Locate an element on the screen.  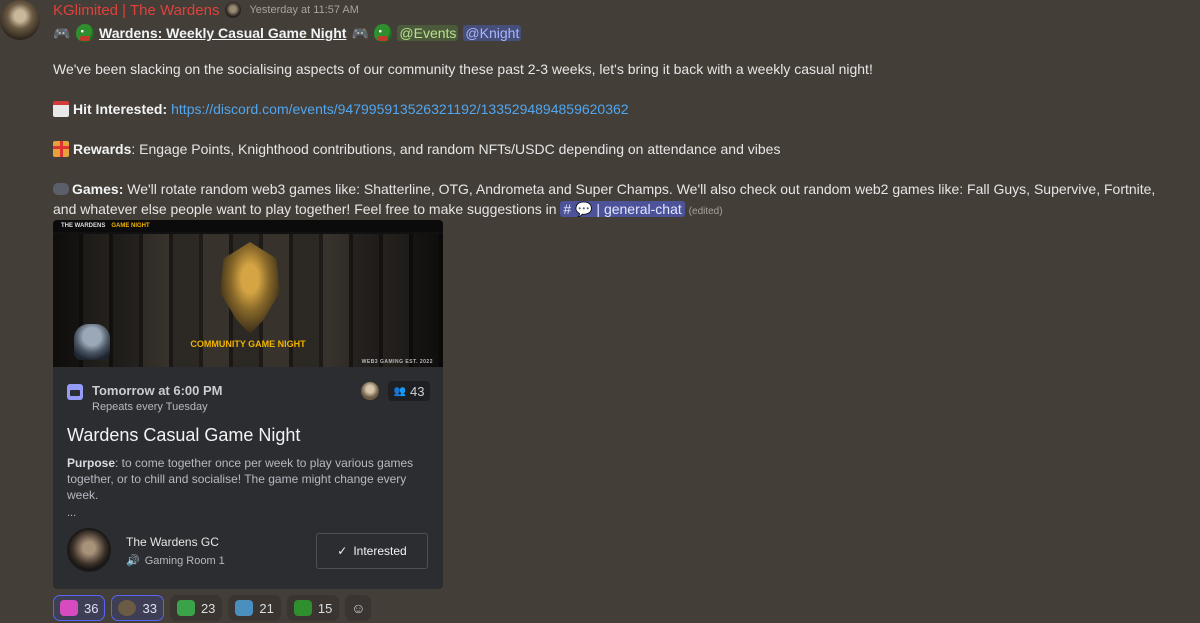
banner-brand: THE WARDENS is located at coordinates (83, 226).